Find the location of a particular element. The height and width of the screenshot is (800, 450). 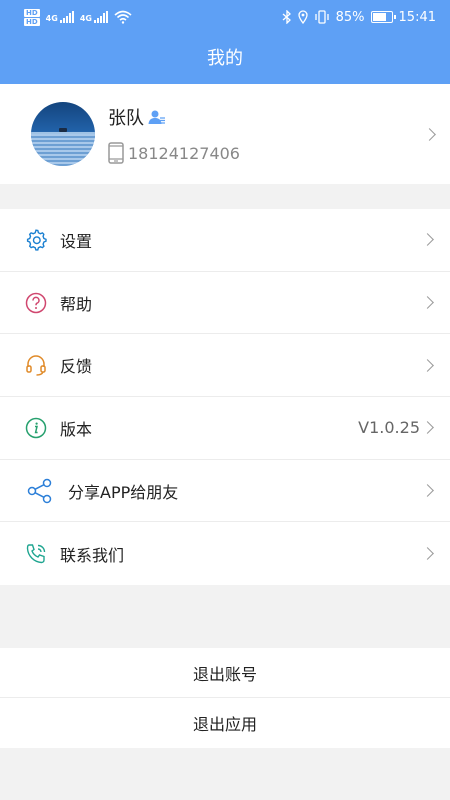

menu-item-version: 版本 V1.0.25 is located at coordinates (225, 428).